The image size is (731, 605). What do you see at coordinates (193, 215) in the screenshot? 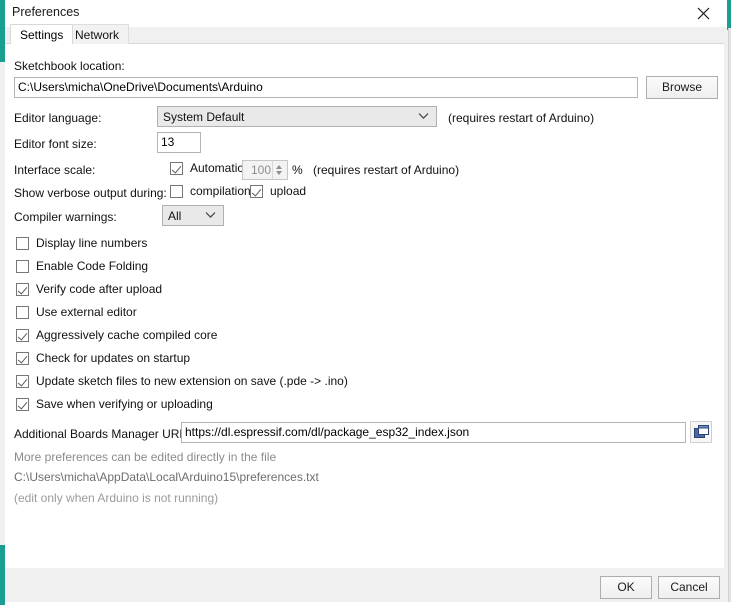
I see `compiler-warnings-select: All` at bounding box center [193, 215].